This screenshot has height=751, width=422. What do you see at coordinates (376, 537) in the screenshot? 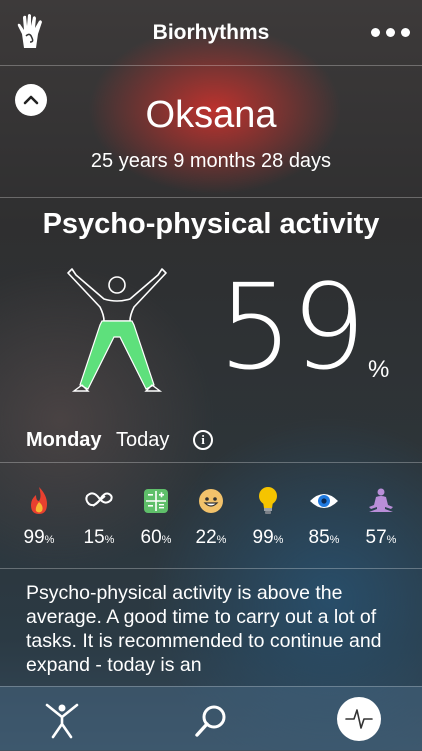
I see `metric-value: 57` at bounding box center [376, 537].